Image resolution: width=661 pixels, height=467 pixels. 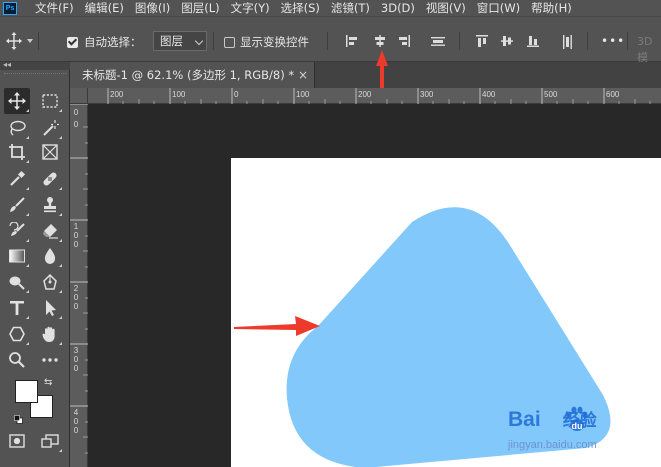 I want to click on menu-layer: 图层(L), so click(x=200, y=8).